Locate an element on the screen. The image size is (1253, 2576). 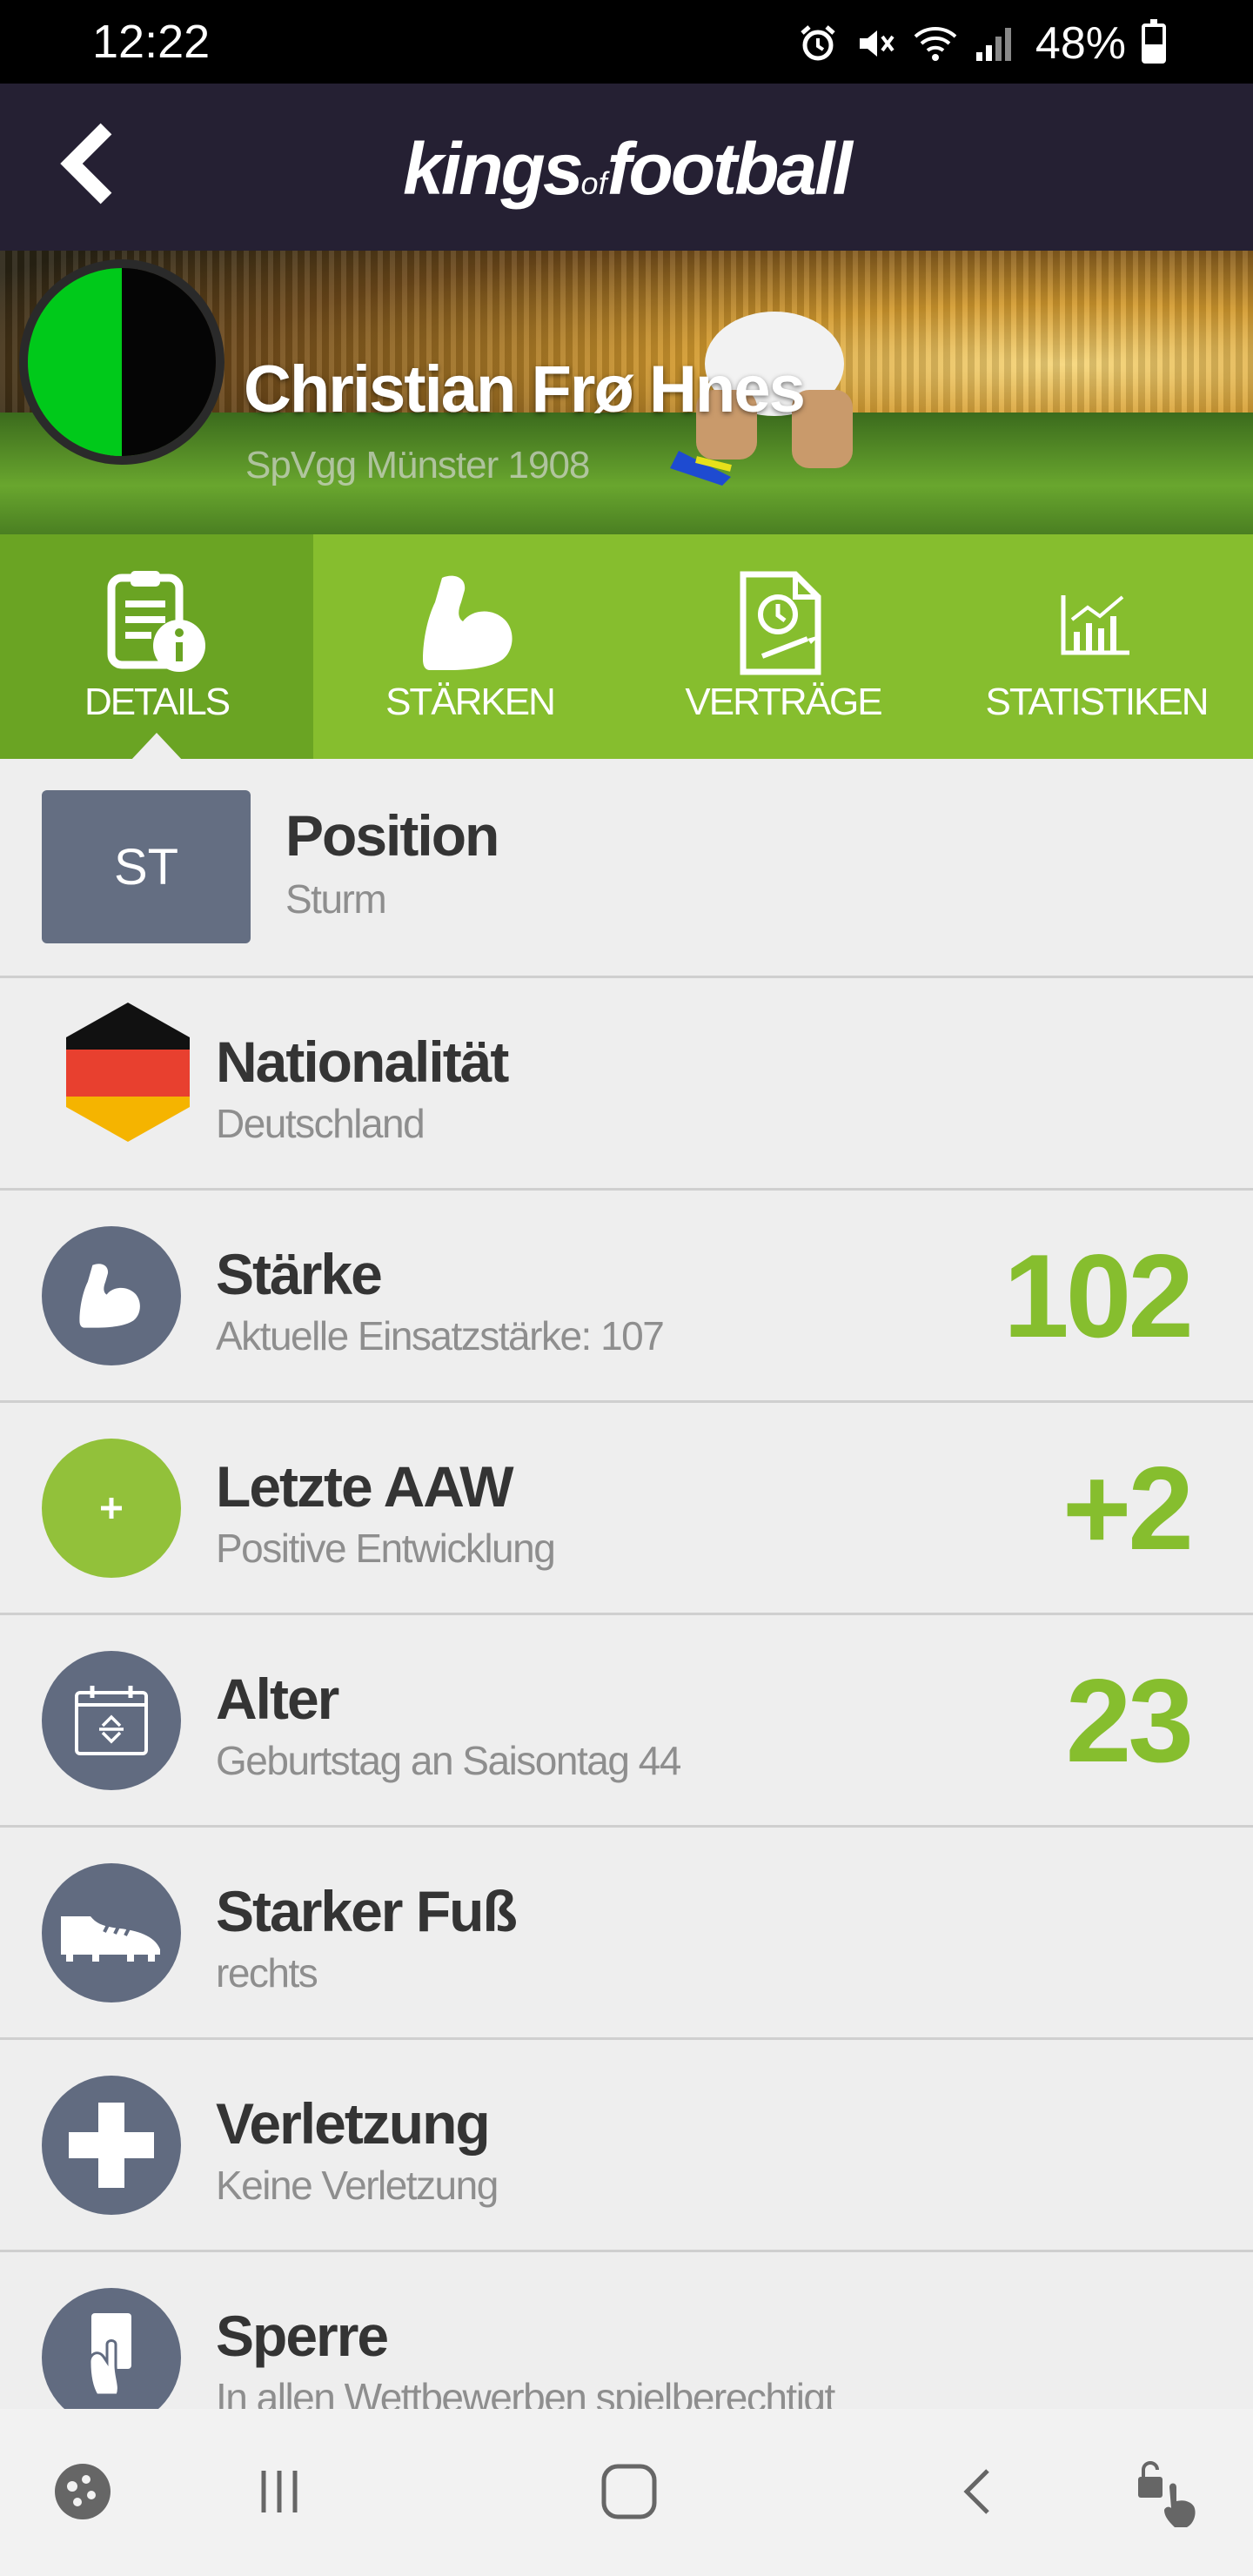
mute-icon is located at coordinates (877, 43).